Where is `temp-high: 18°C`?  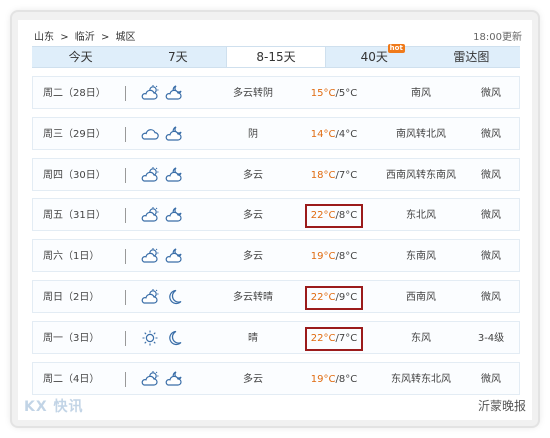 temp-high: 18°C is located at coordinates (323, 175).